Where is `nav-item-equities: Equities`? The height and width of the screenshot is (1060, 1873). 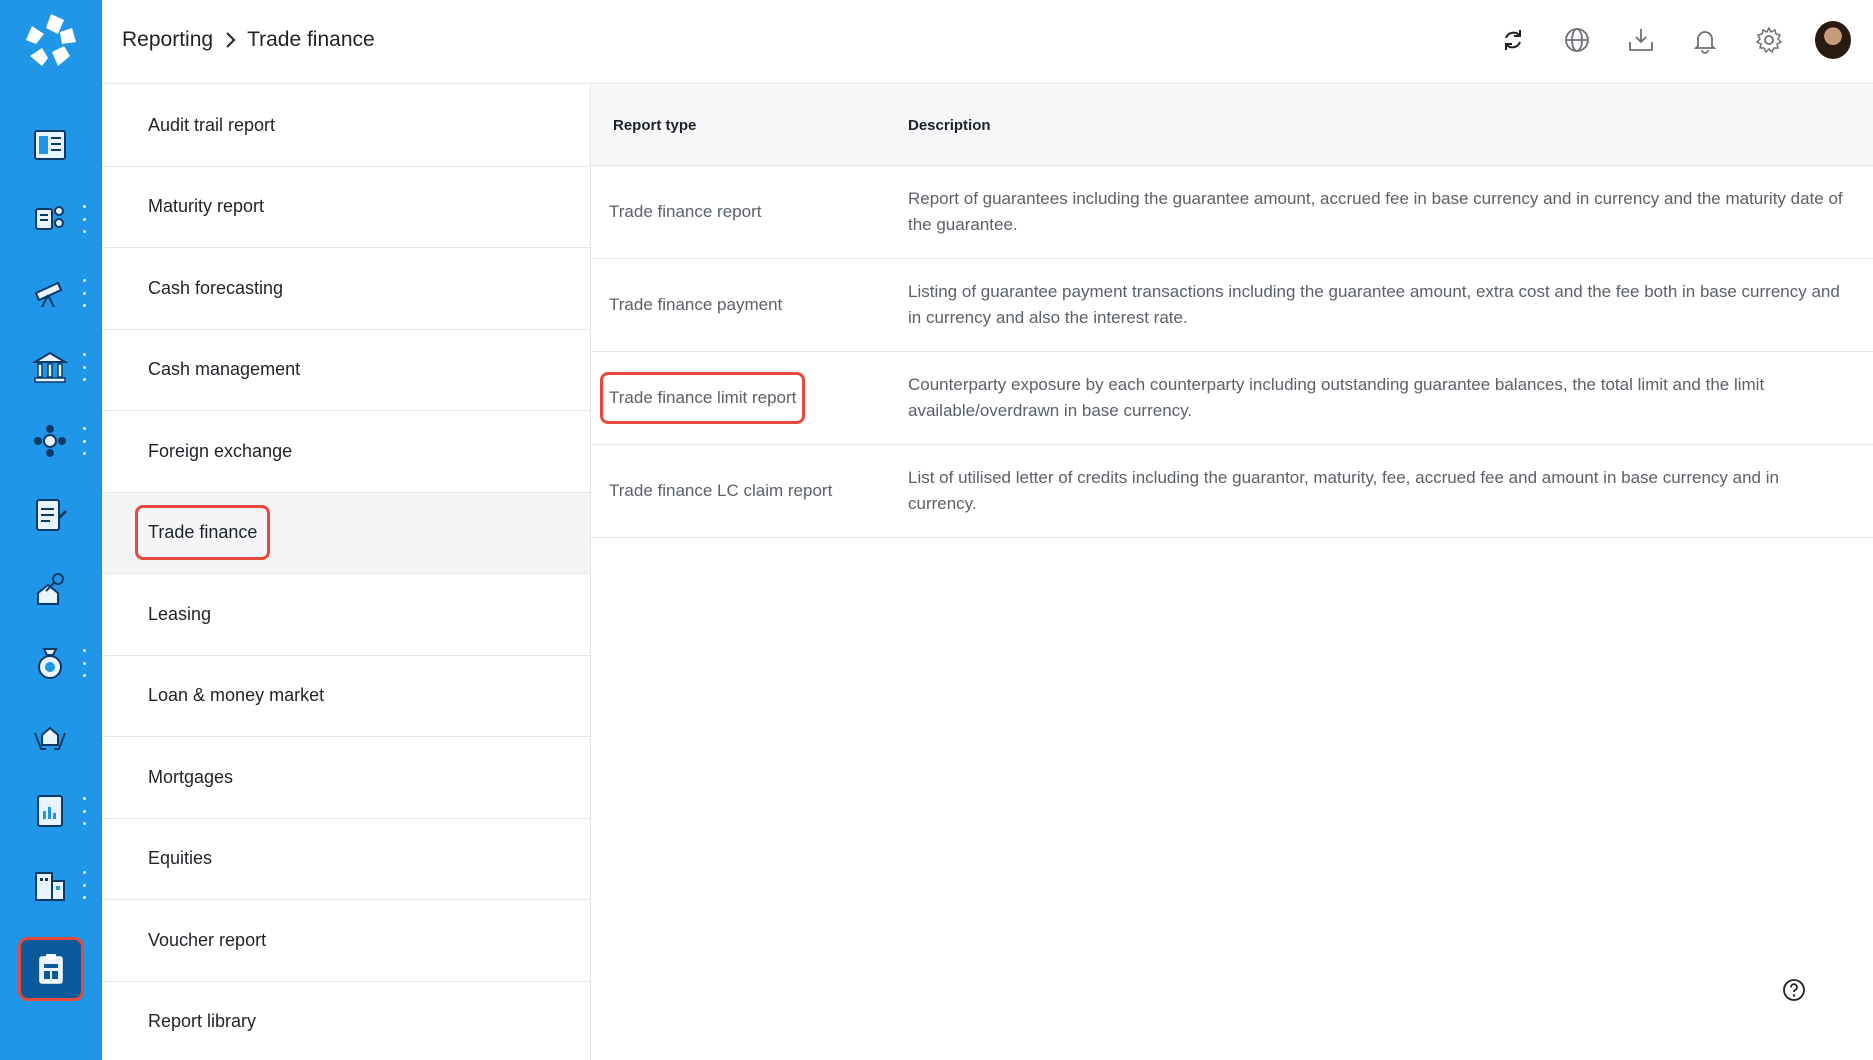 nav-item-equities: Equities is located at coordinates (346, 859).